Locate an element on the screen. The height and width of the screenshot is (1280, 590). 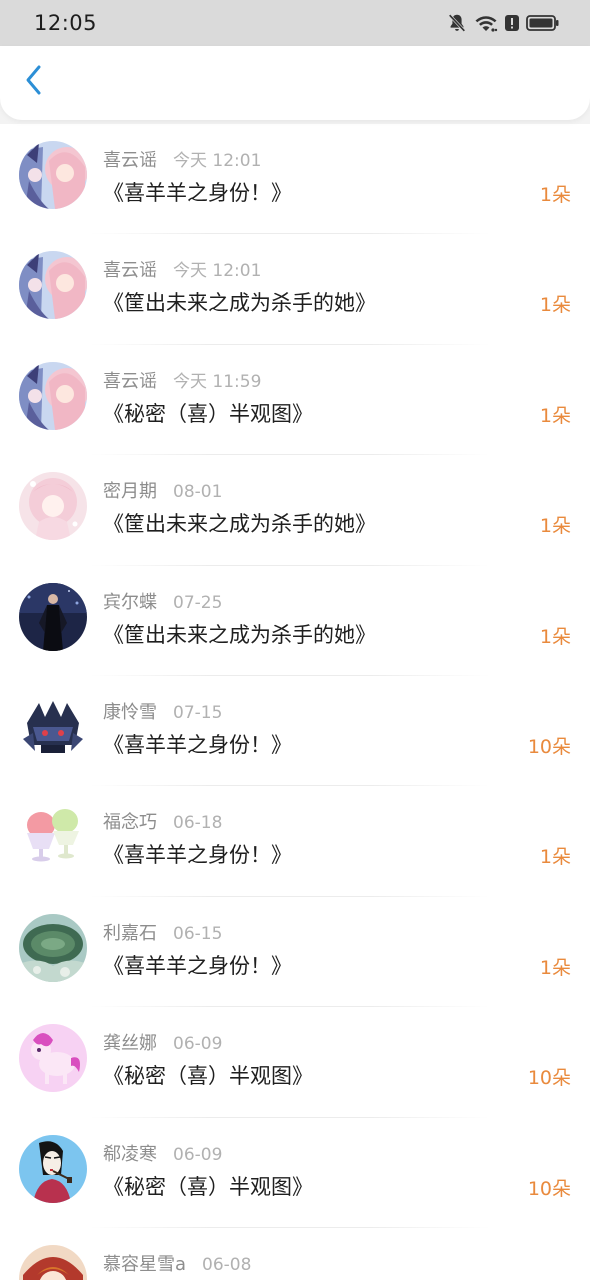
pink-pony-avatar is located at coordinates (53, 1058).